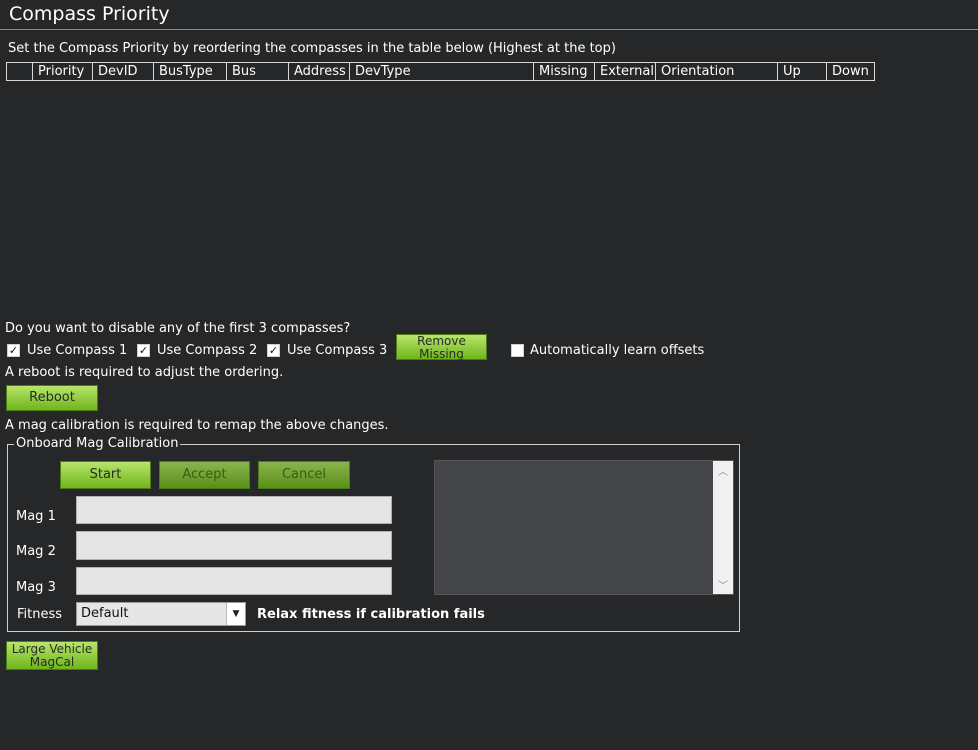 This screenshot has width=978, height=750. Describe the element at coordinates (122, 71) in the screenshot. I see `column-devid: DevID` at that location.